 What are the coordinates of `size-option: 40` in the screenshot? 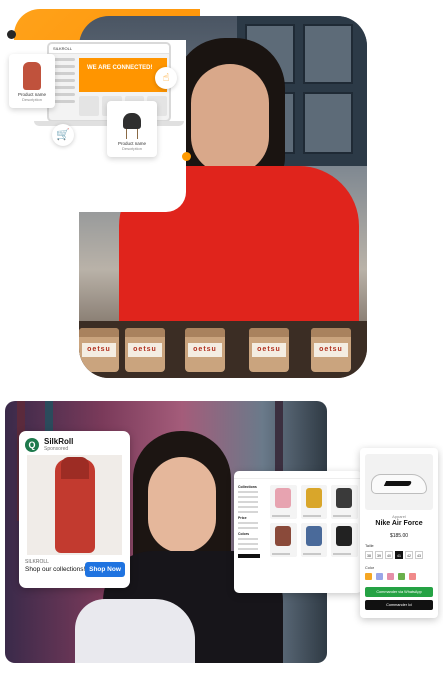 It's located at (389, 555).